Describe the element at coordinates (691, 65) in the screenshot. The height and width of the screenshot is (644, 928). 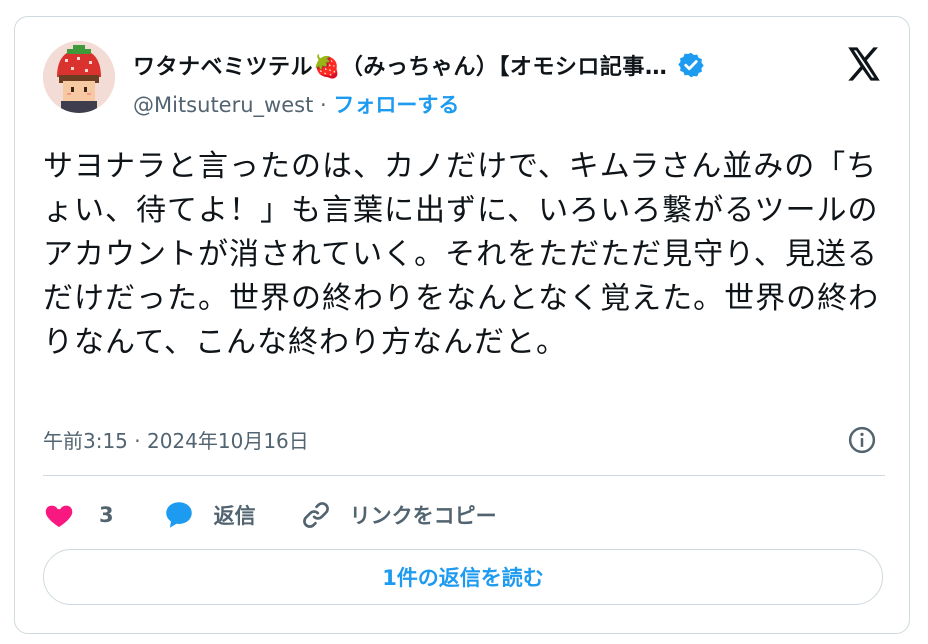
I see `verified-badge-icon` at that location.